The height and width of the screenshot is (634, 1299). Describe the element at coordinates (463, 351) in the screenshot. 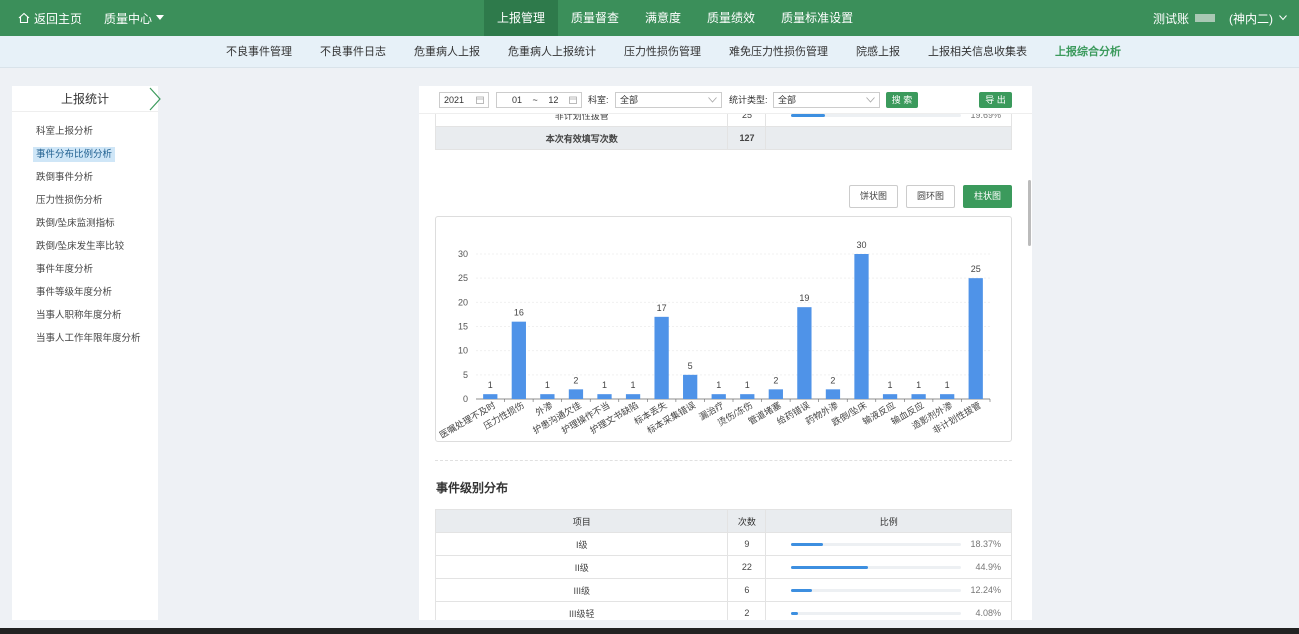

I see `y-tick-label: 10` at that location.